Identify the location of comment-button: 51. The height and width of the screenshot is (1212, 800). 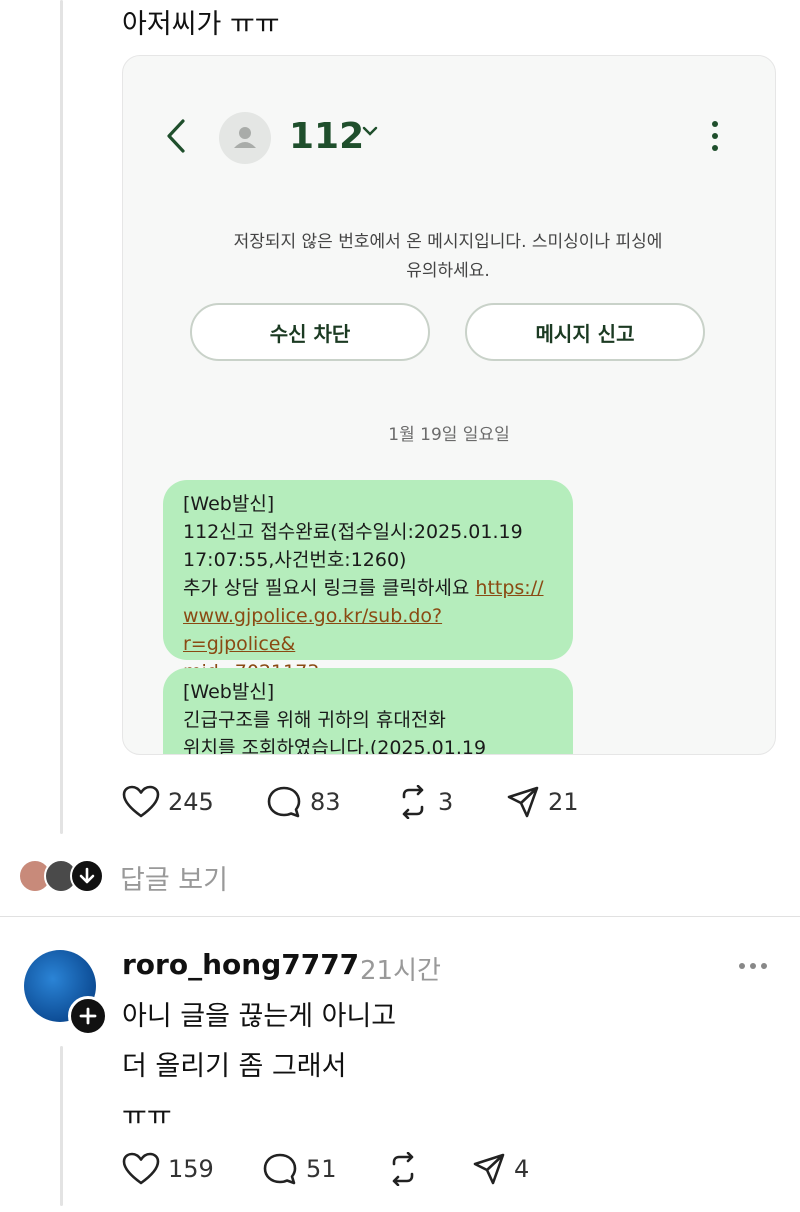
(299, 1169).